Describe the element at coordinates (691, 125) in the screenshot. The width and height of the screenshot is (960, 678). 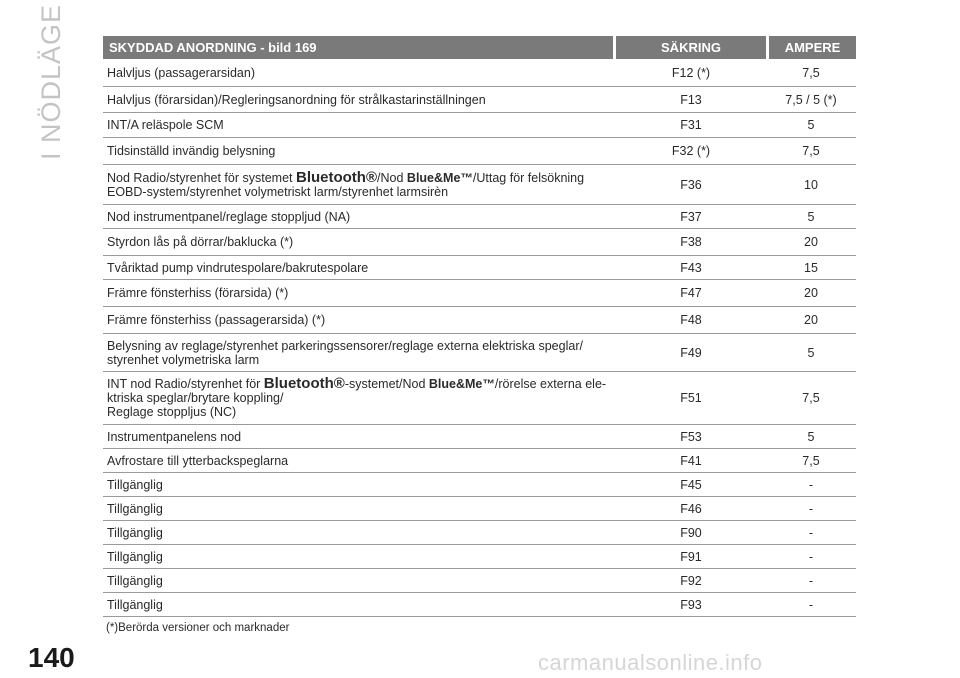
I see `row-fuse: F31` at that location.